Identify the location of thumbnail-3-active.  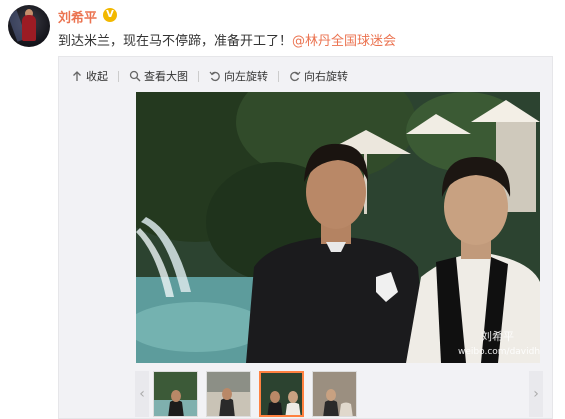
(281, 394).